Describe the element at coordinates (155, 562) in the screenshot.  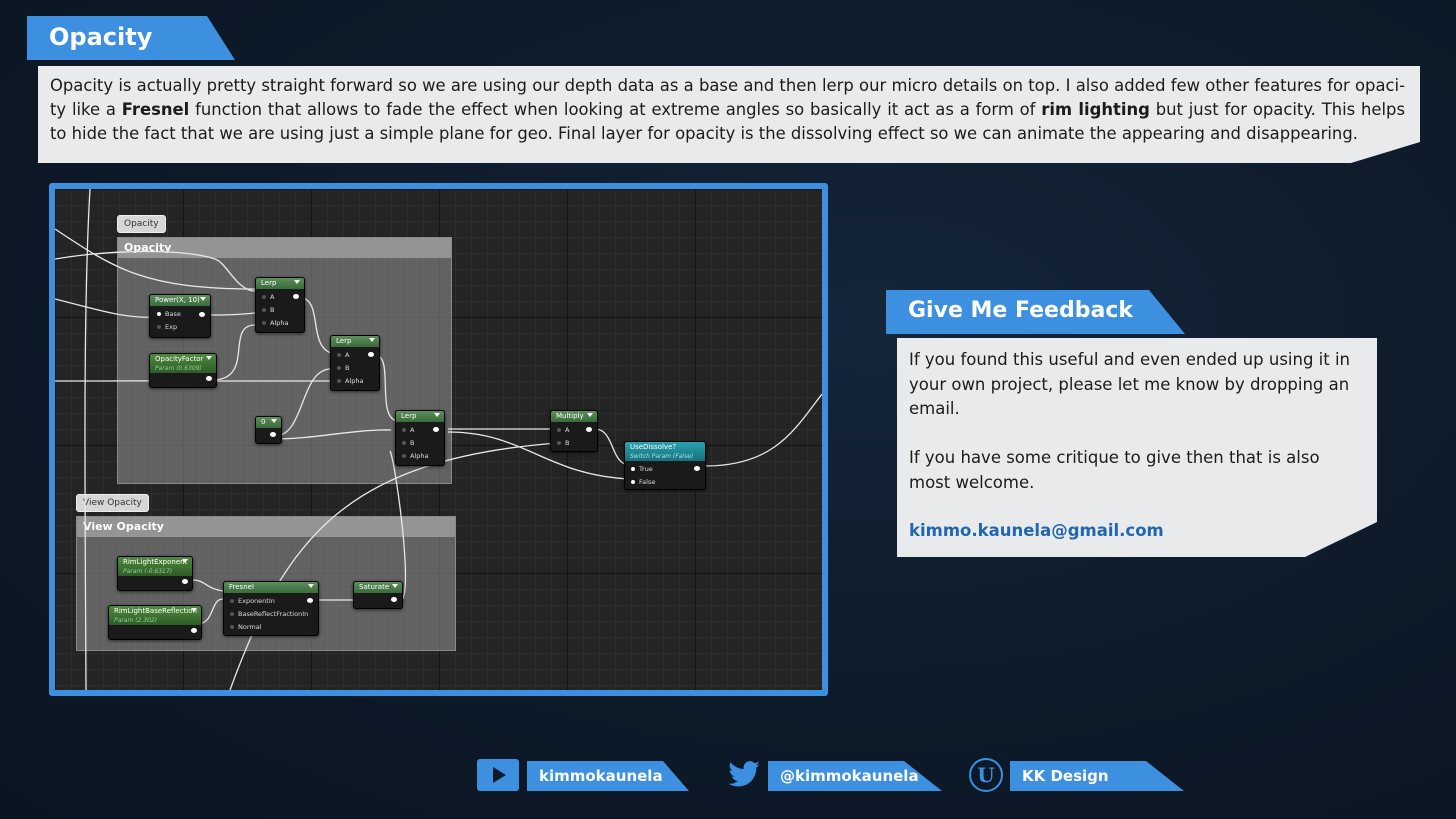
I see `rim-light-exponent-label: RimLightExponent` at that location.